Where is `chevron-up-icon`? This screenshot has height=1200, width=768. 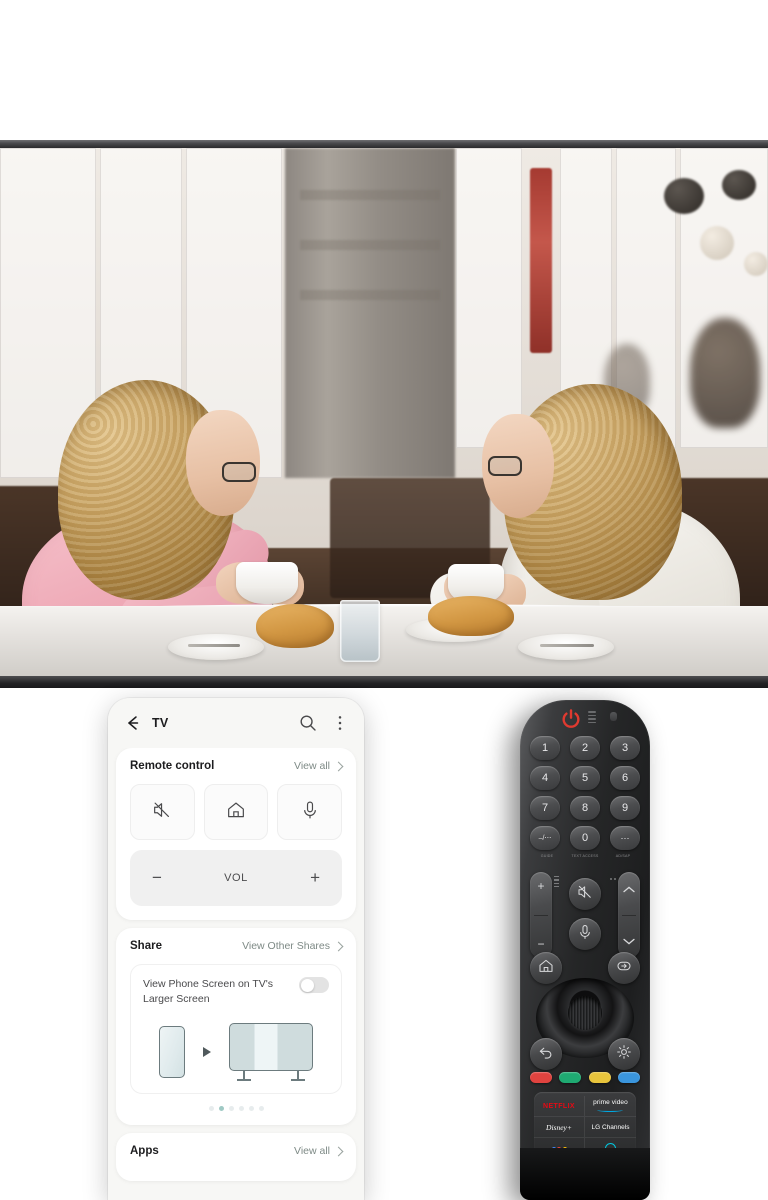
chevron-up-icon is located at coordinates (629, 889).